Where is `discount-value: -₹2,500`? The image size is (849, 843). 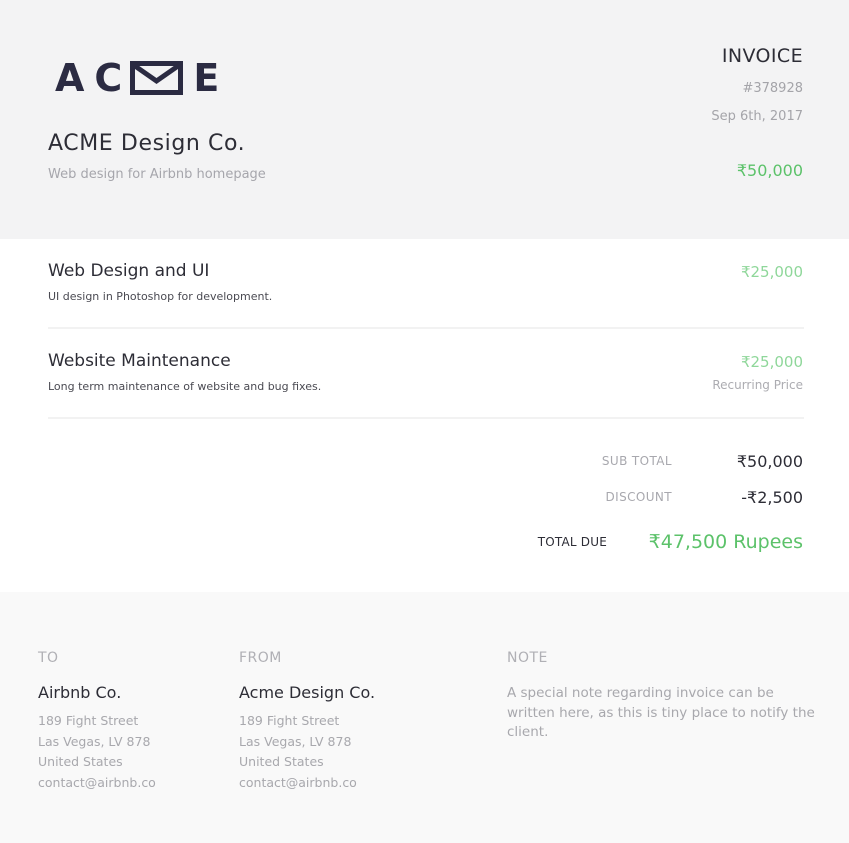
discount-value: -₹2,500 is located at coordinates (772, 497).